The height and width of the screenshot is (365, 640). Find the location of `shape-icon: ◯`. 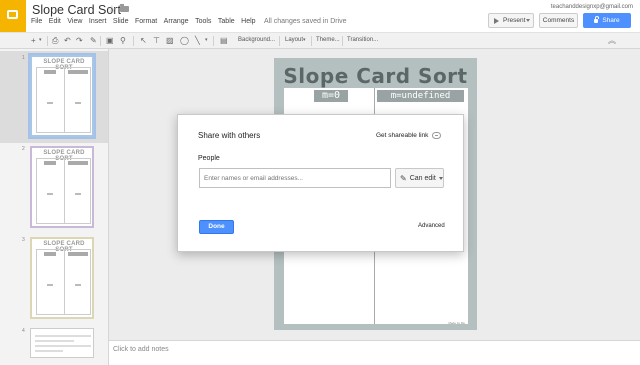

shape-icon: ◯ is located at coordinates (184, 40).